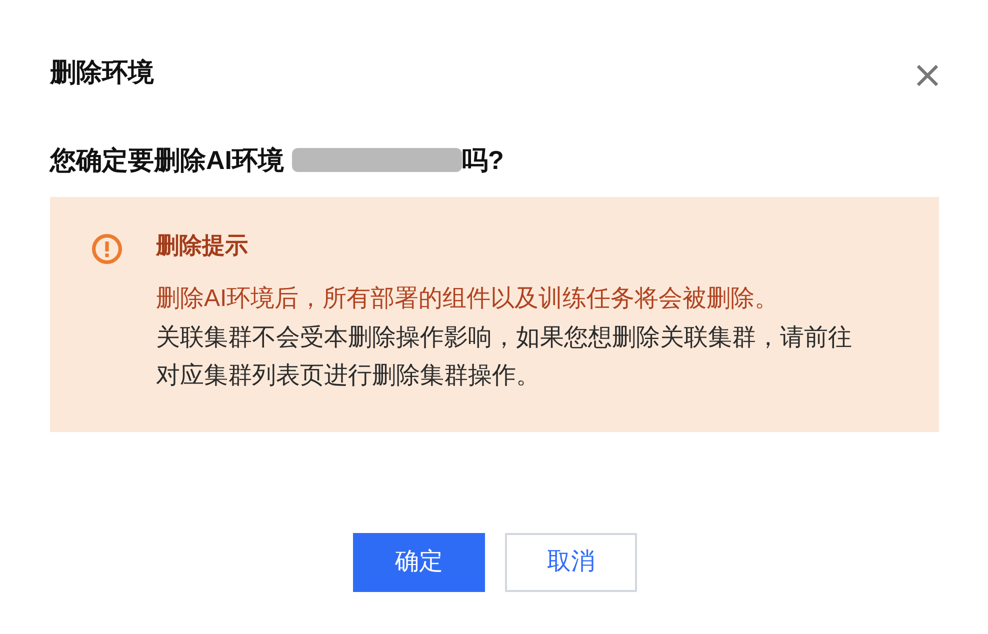 The height and width of the screenshot is (634, 988). What do you see at coordinates (468, 299) in the screenshot?
I see `alert-text: 删除AI环境后，所有部署的组件以及训练任务将会被删除。` at bounding box center [468, 299].